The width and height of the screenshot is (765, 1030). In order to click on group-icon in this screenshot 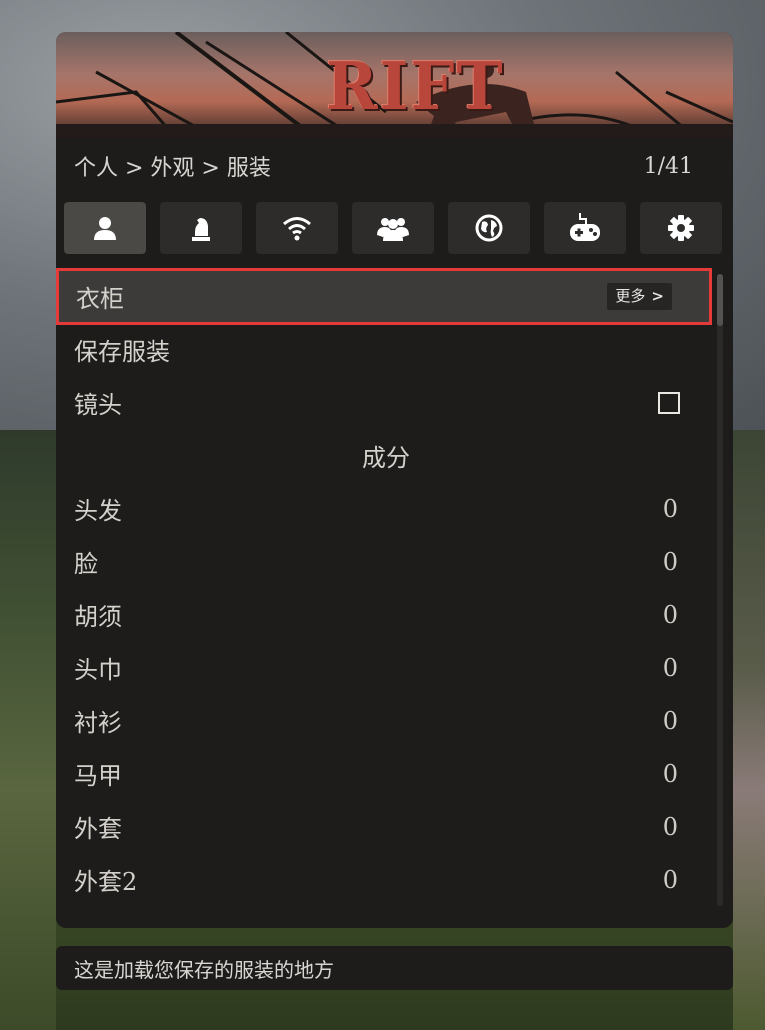, I will do `click(393, 229)`.